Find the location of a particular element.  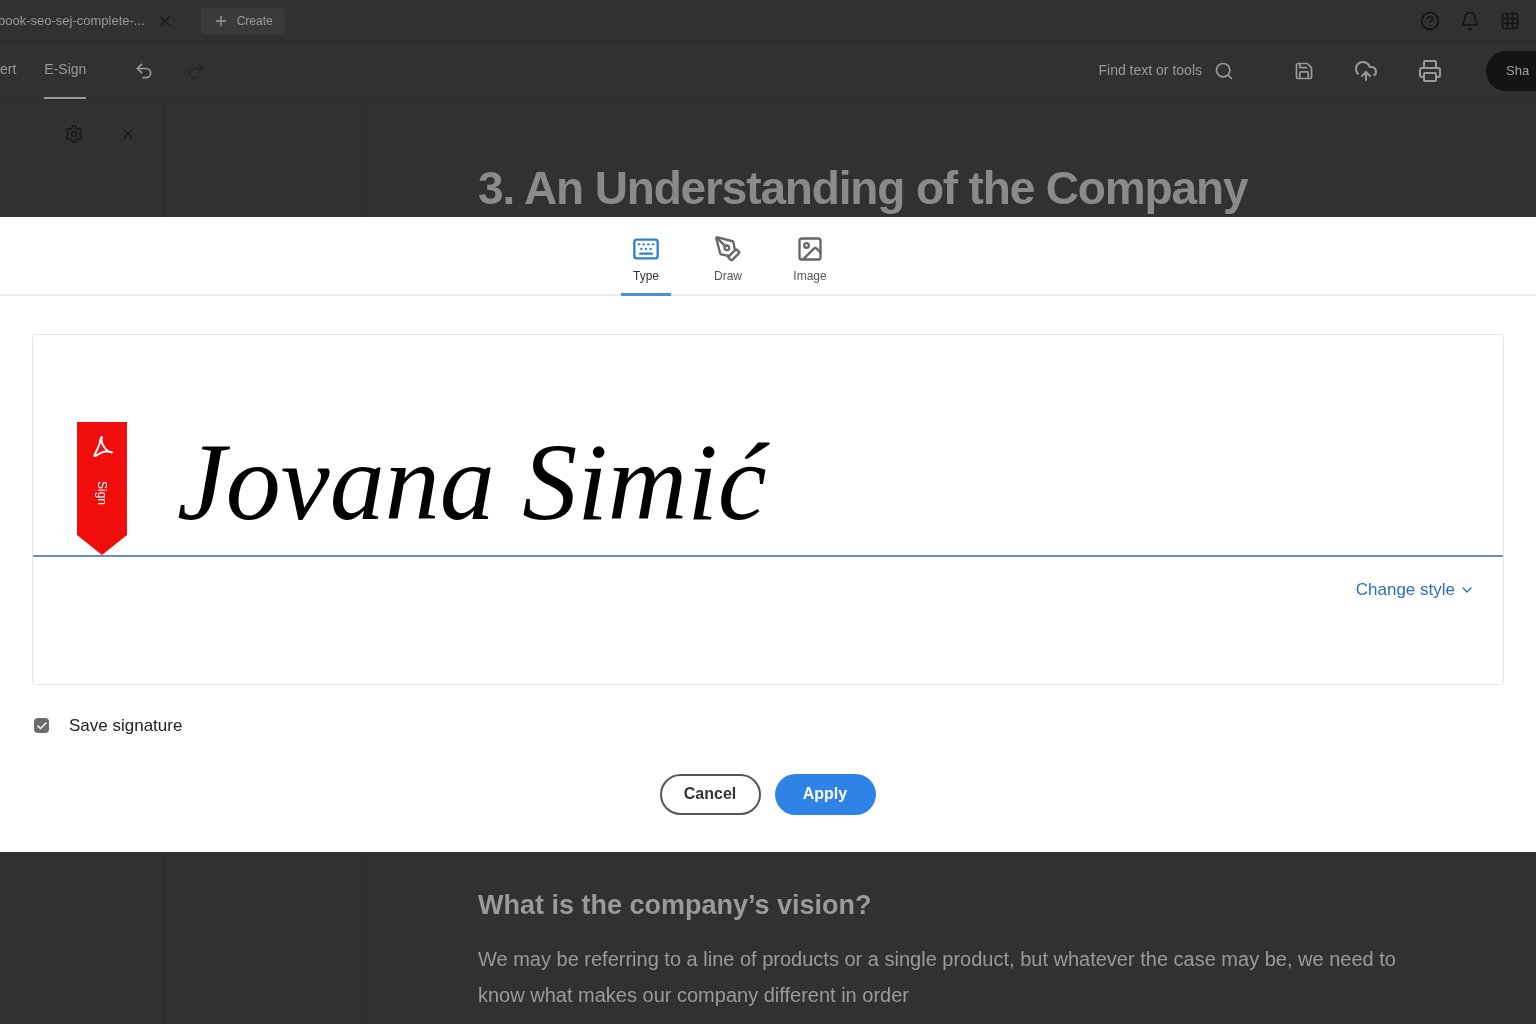

sign-badge-label: Sign is located at coordinates (102, 493).